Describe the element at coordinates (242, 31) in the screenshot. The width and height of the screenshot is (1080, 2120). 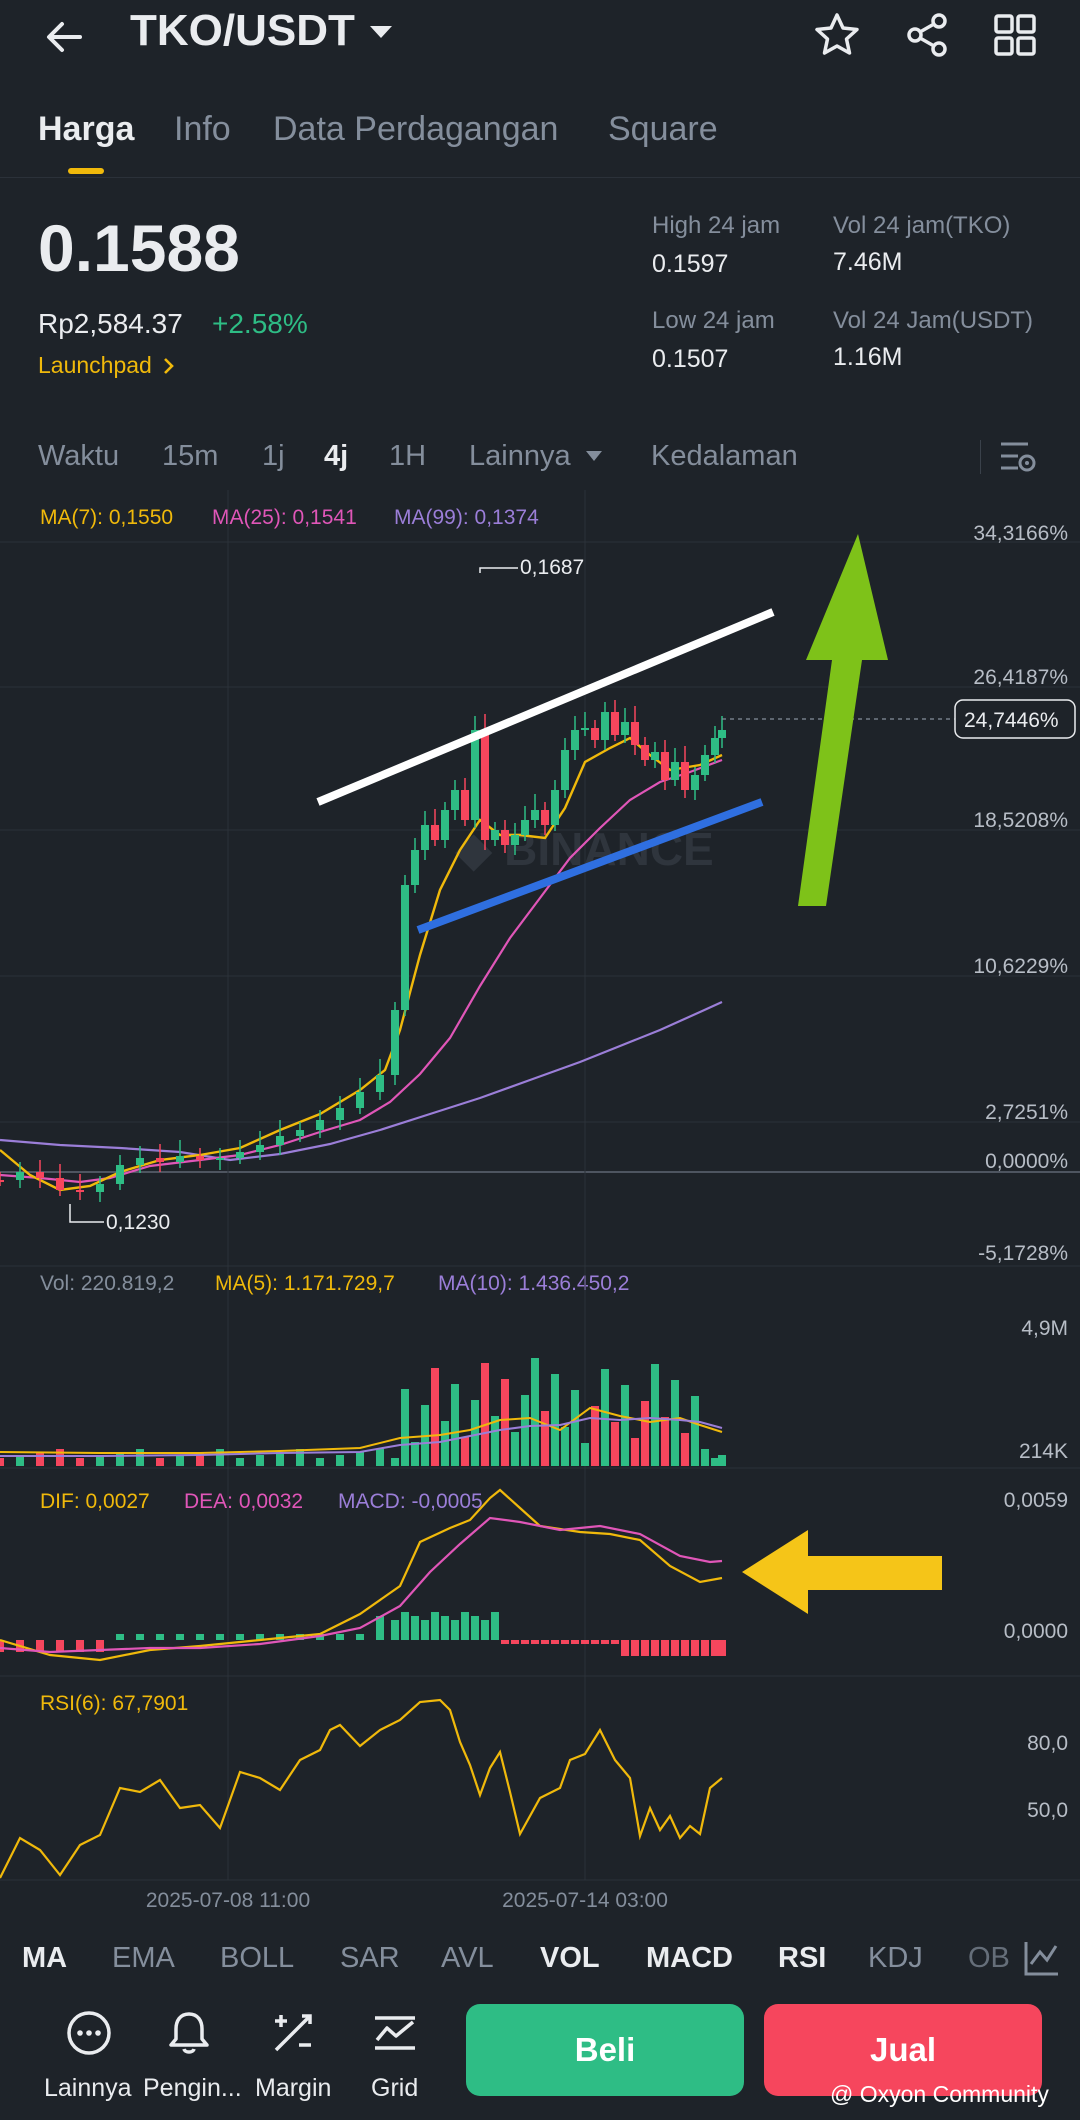
I see `pair-title: TKO/USDT` at that location.